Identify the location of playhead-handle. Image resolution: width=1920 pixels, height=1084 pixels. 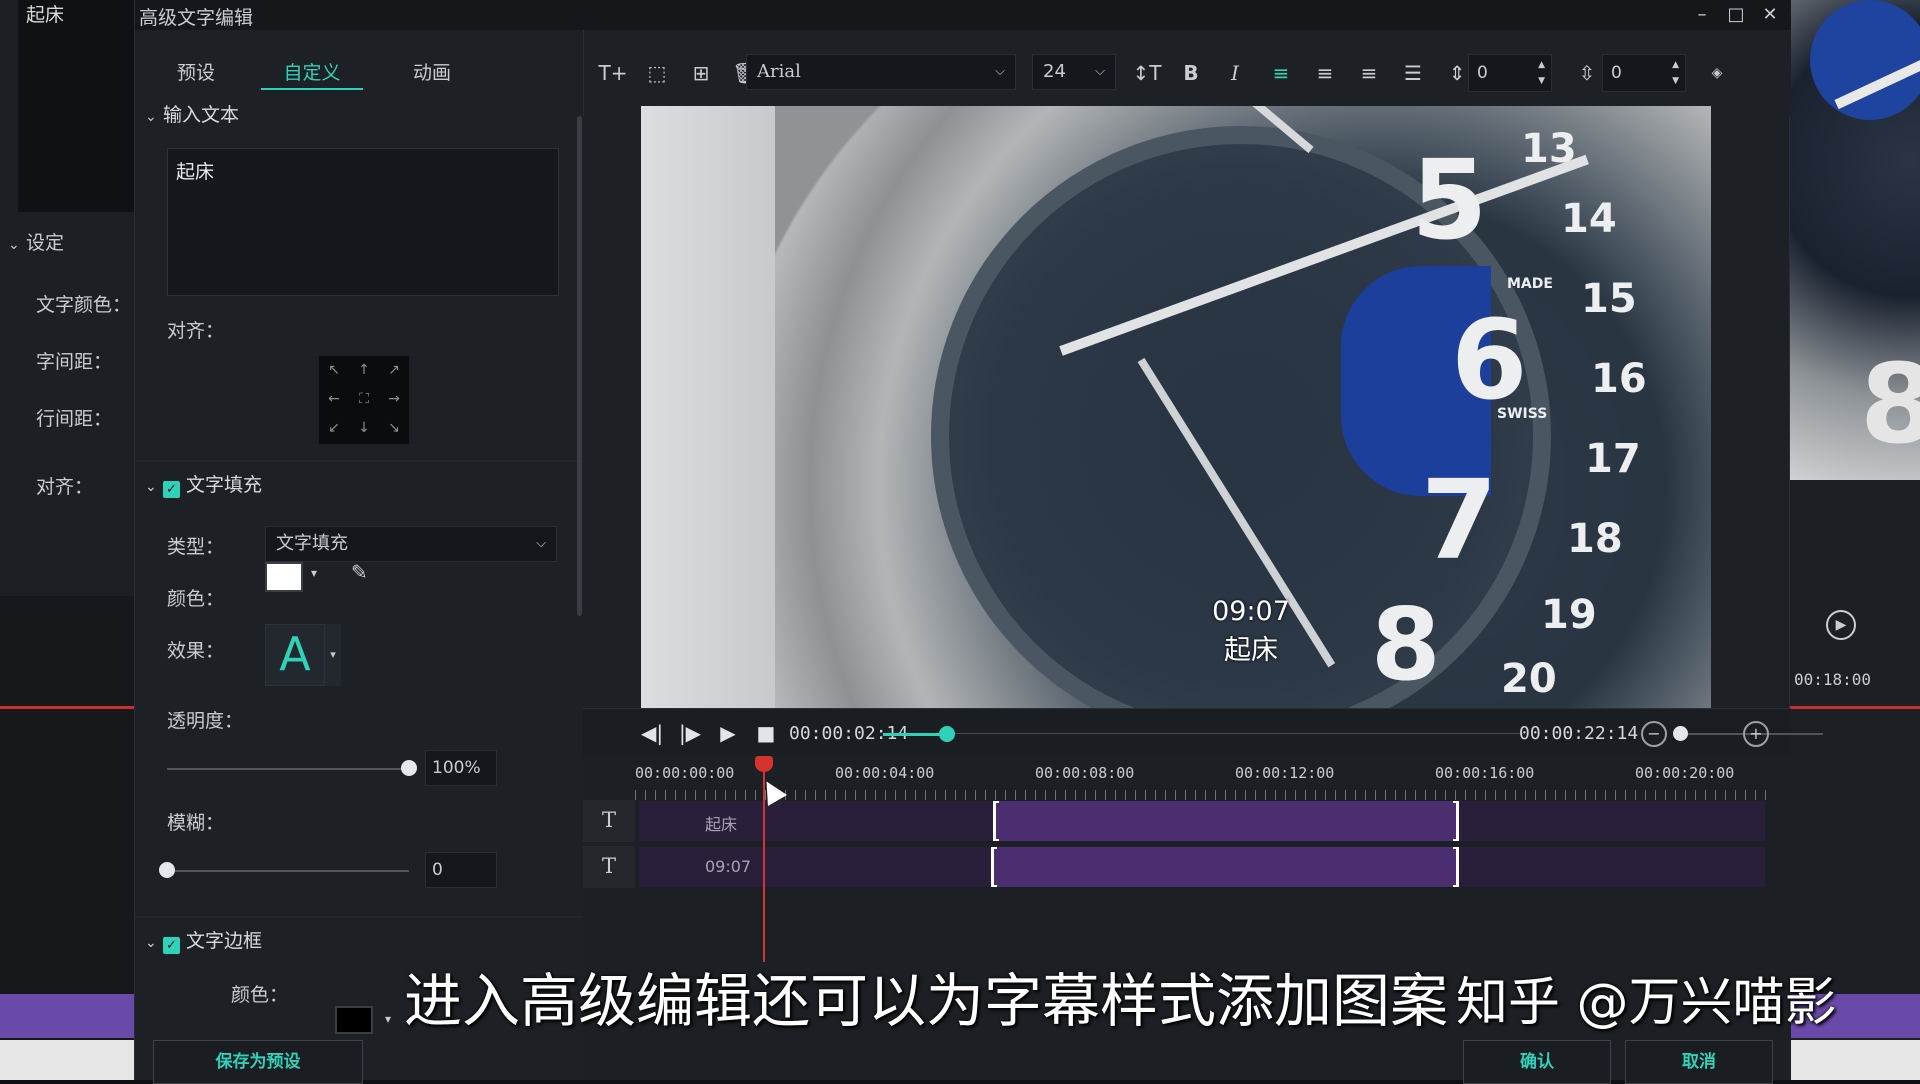
(764, 764).